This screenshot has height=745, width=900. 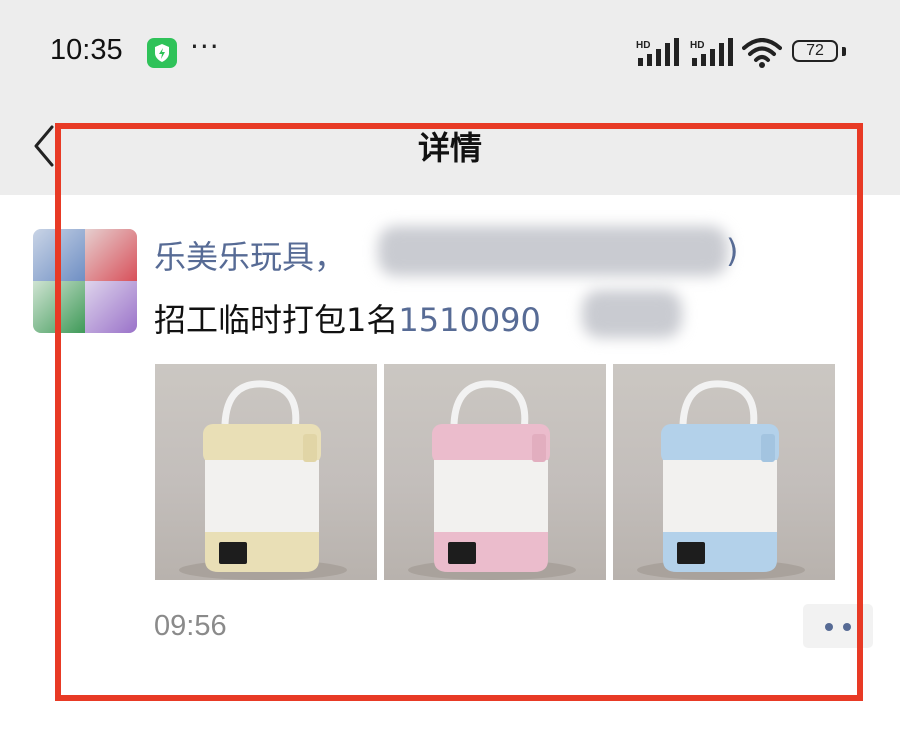 What do you see at coordinates (838, 626) in the screenshot?
I see `more-options-button` at bounding box center [838, 626].